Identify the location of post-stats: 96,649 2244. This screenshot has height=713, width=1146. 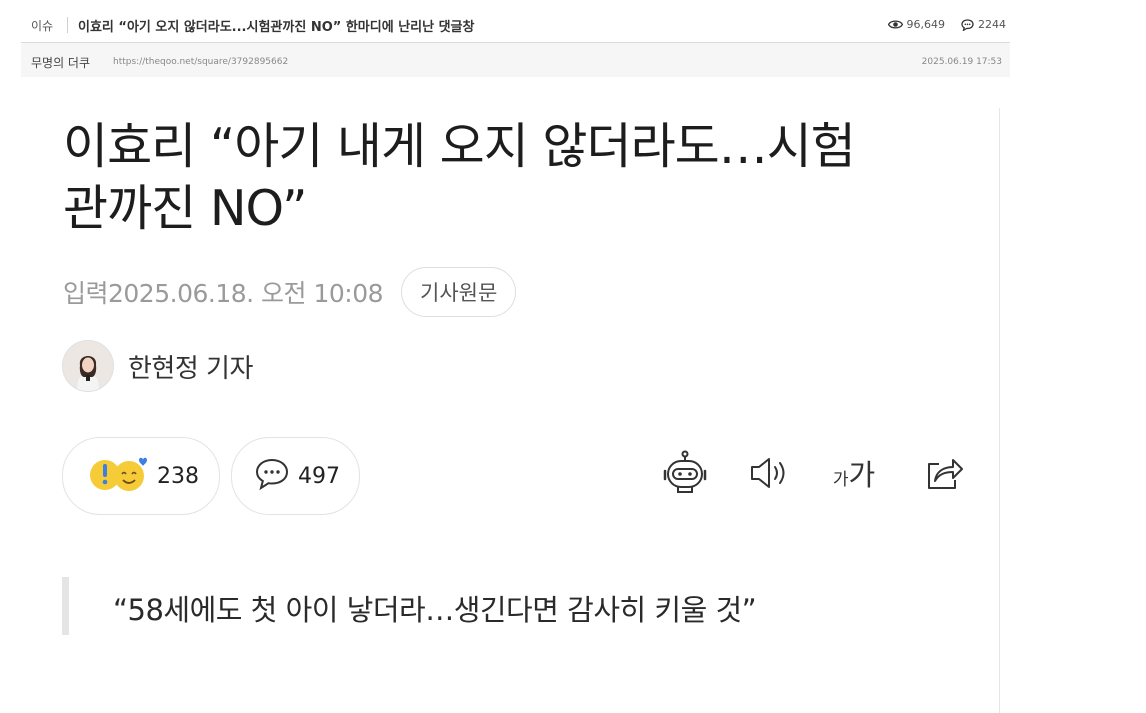
(946, 24).